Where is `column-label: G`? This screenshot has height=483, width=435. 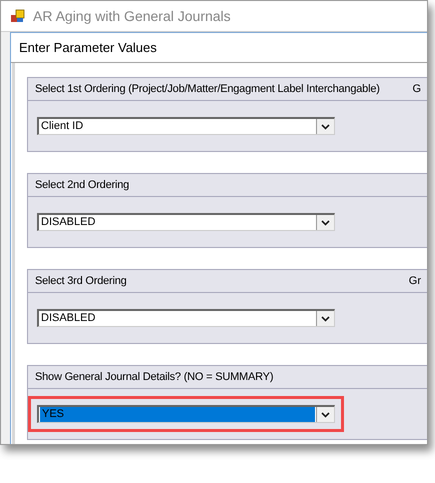
column-label: G is located at coordinates (416, 89).